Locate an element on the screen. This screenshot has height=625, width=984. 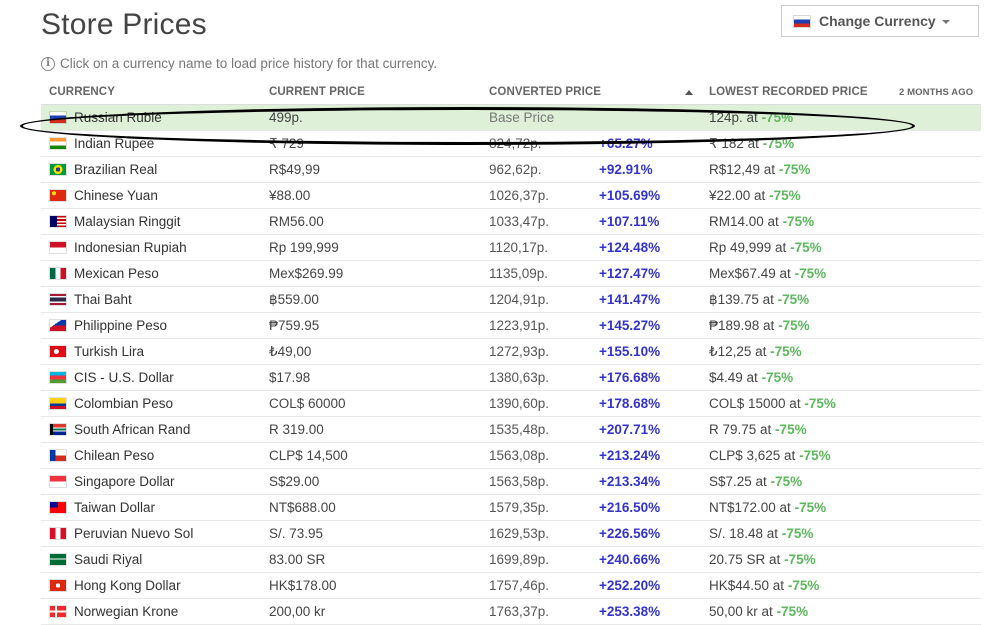
currency-name-link: Colombian Peso is located at coordinates (123, 403).